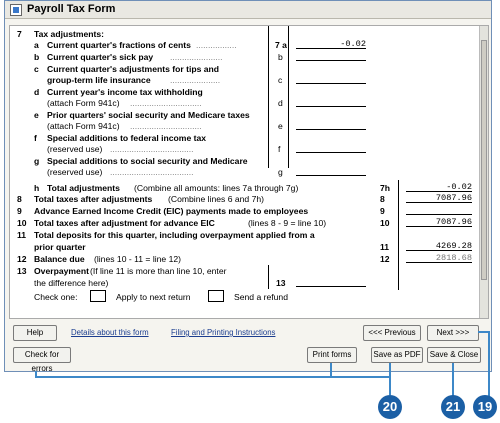 The height and width of the screenshot is (423, 500). What do you see at coordinates (22, 235) in the screenshot?
I see `row-number: 11` at bounding box center [22, 235].